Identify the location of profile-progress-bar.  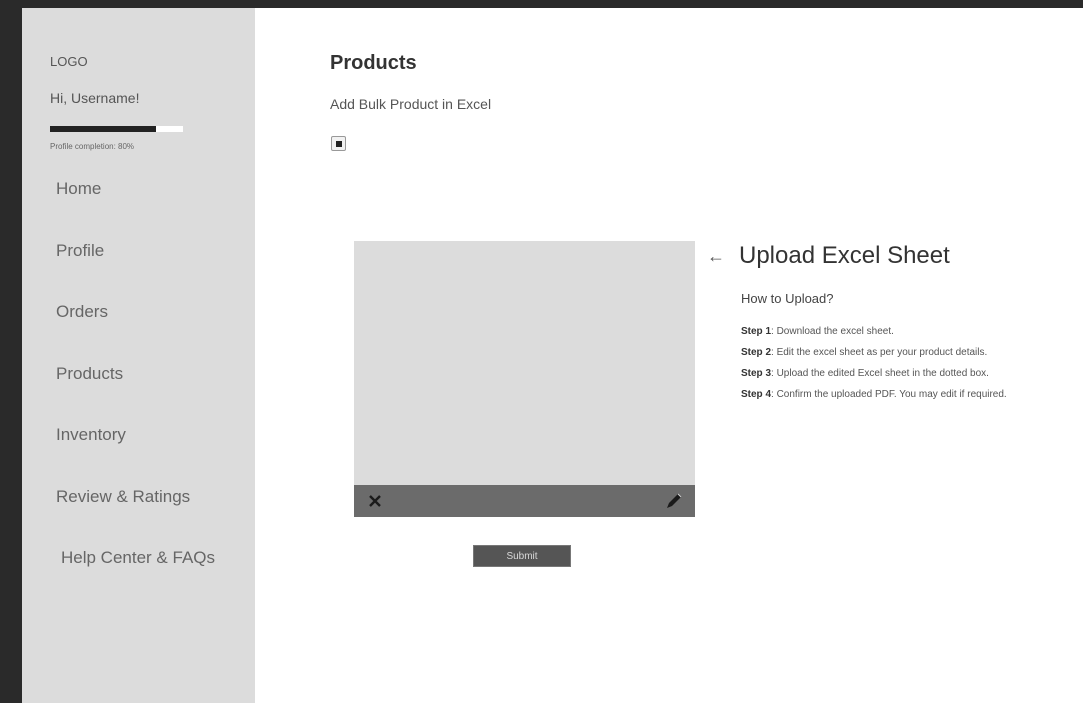
(116, 129).